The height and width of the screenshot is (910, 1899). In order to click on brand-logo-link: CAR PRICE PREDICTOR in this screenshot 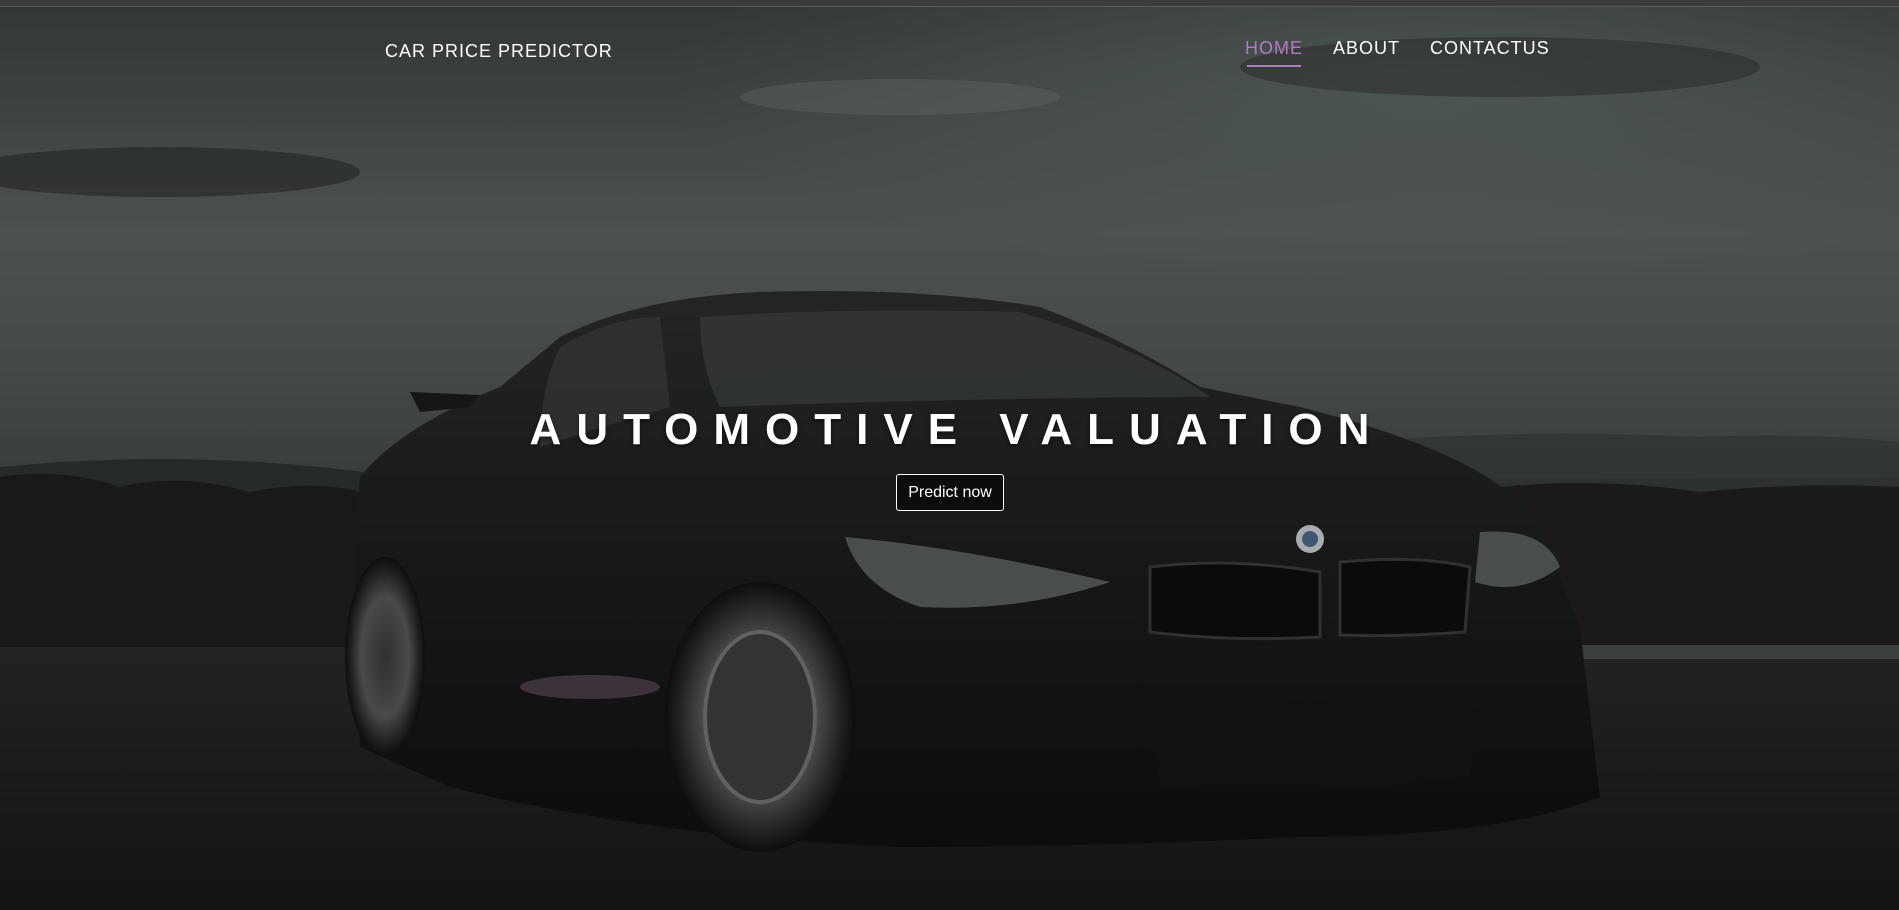, I will do `click(499, 51)`.